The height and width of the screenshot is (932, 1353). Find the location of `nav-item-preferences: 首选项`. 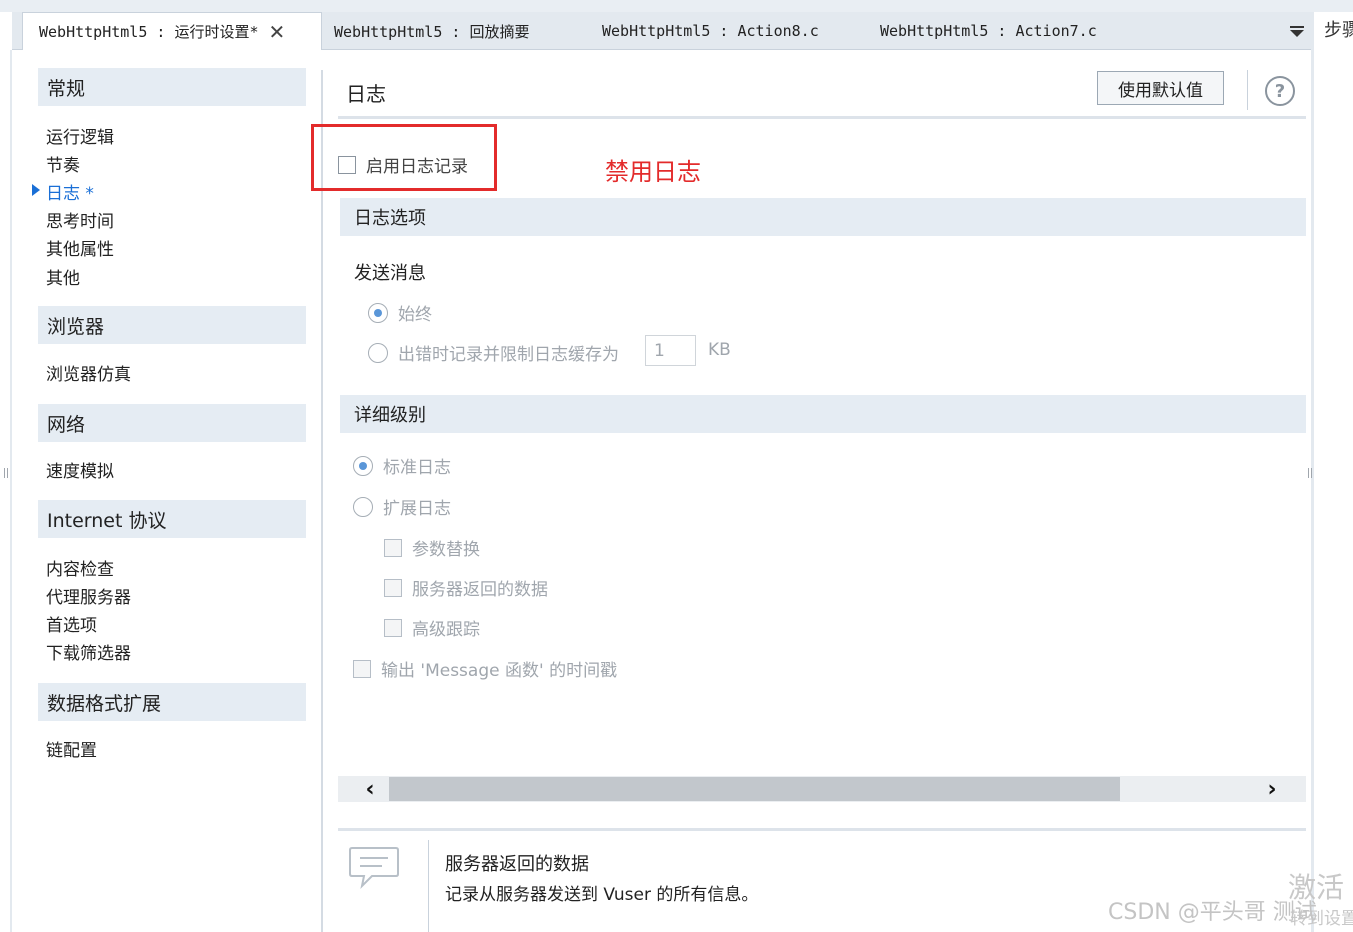

nav-item-preferences: 首选项 is located at coordinates (71, 623).